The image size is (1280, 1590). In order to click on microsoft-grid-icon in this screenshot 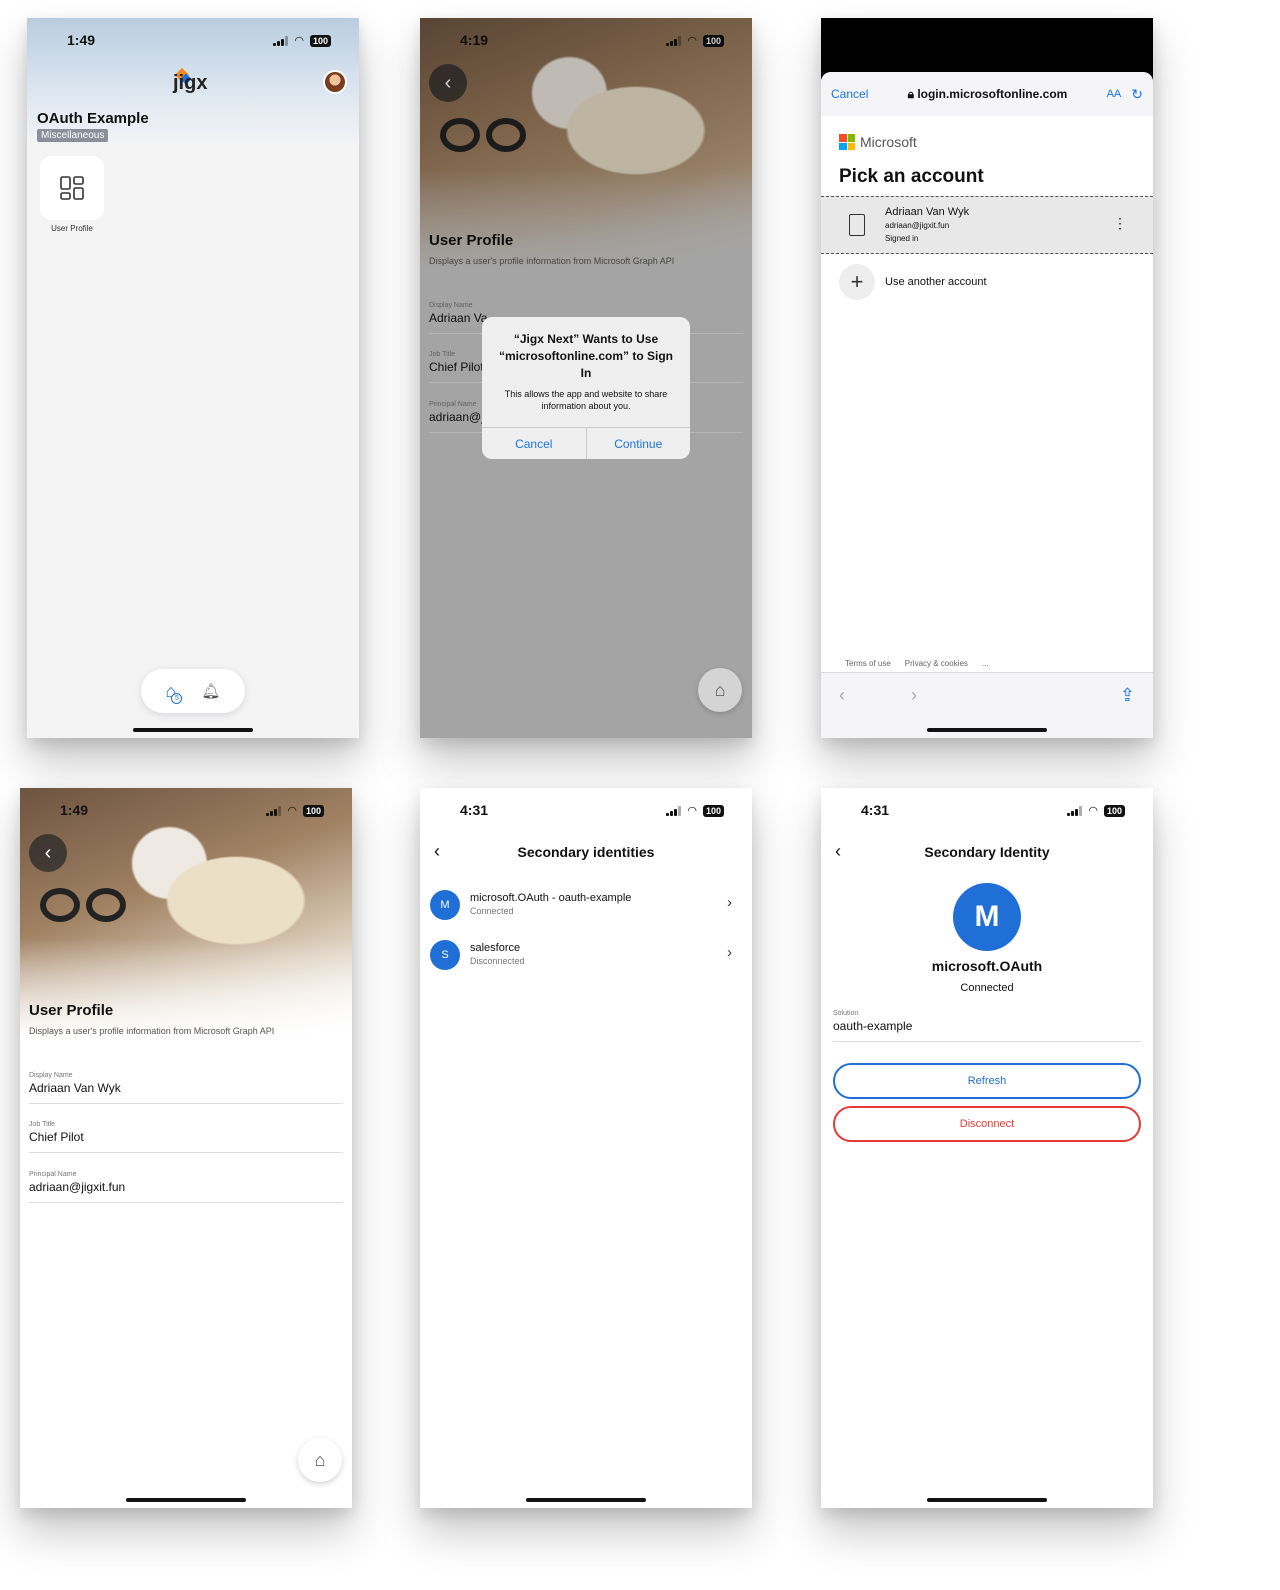, I will do `click(847, 142)`.